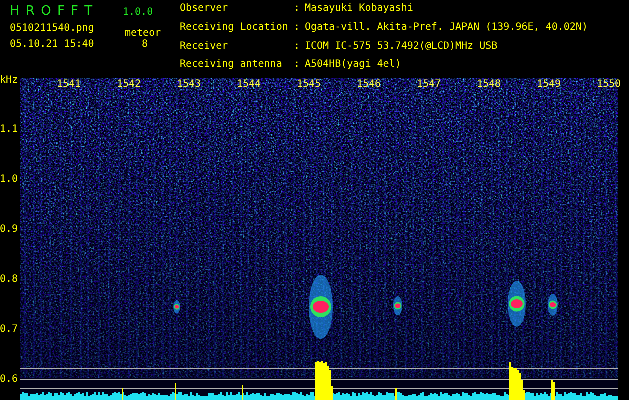 The image size is (629, 400). Describe the element at coordinates (9, 379) in the screenshot. I see `frequency-label: 0.6` at that location.